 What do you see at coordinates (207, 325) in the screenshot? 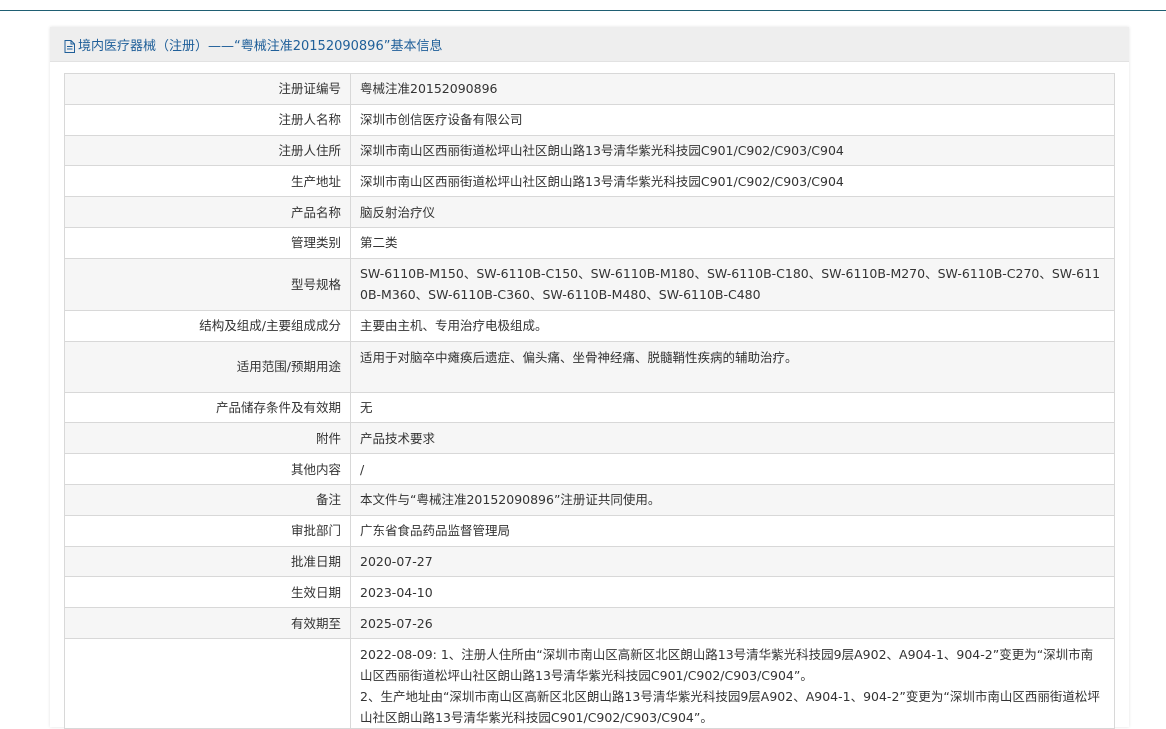
I see `row-label: 结构及组成/主要组成成分` at bounding box center [207, 325].